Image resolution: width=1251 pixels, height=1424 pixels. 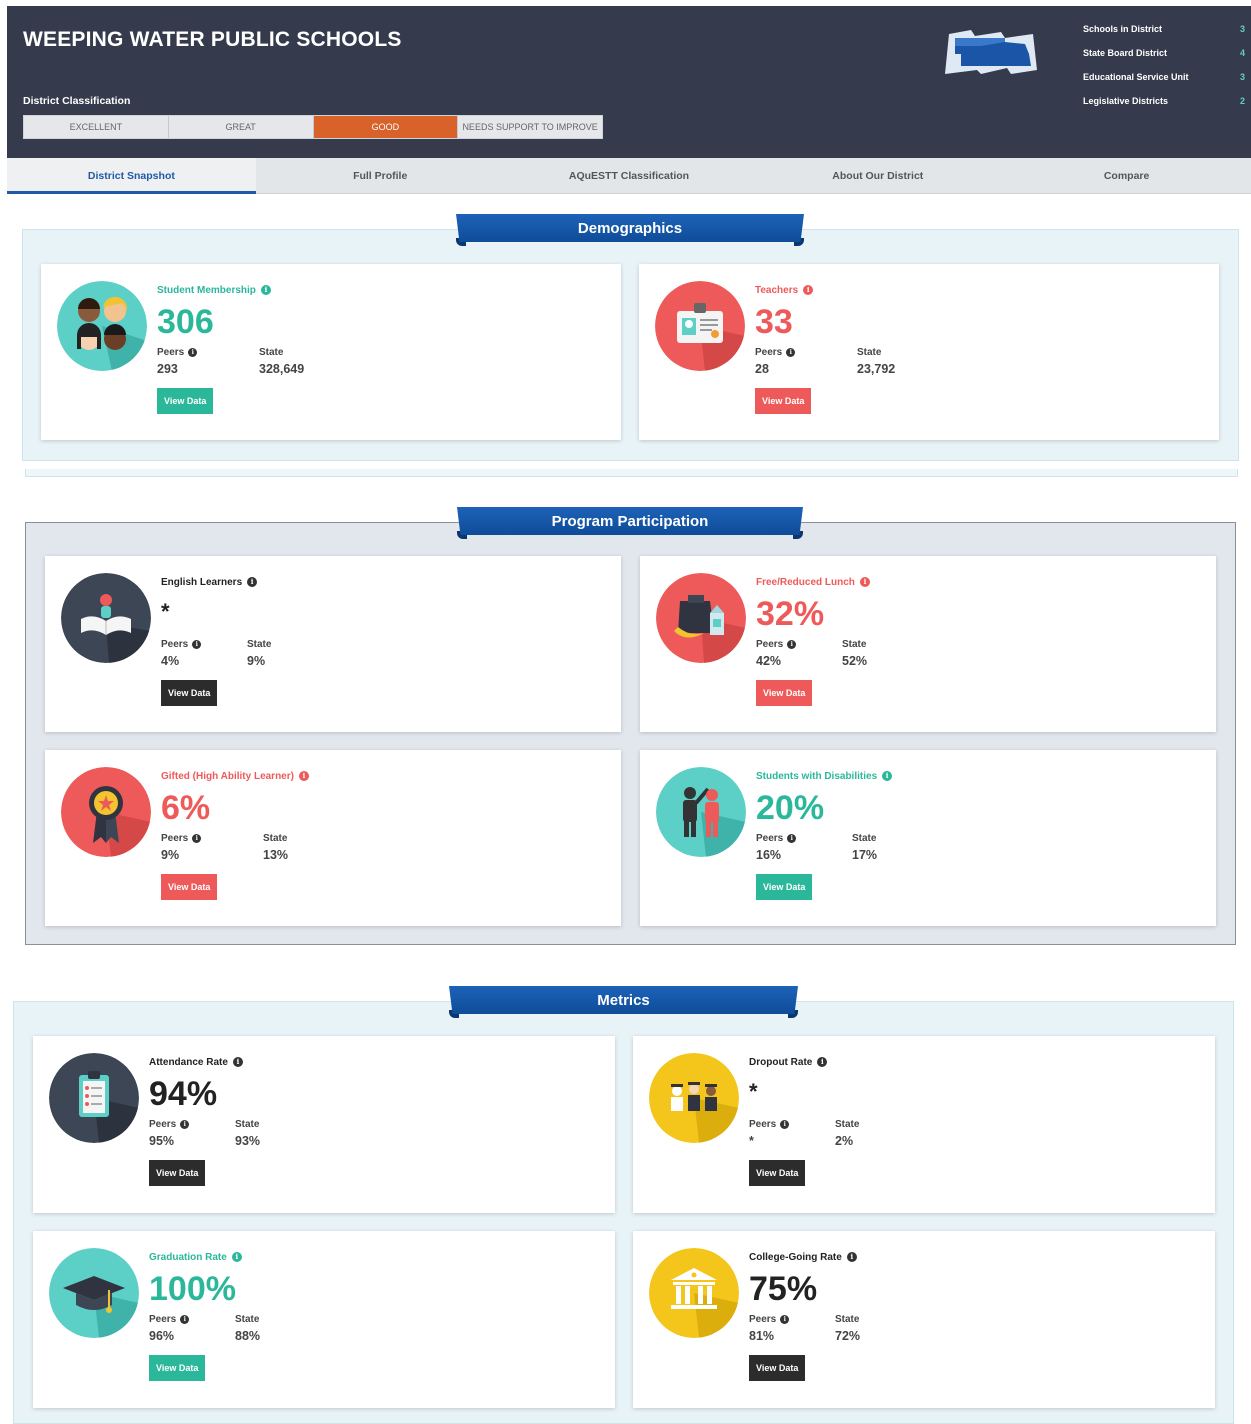 I want to click on free-reduced-lunch-view-data-button: View Data, so click(x=784, y=693).